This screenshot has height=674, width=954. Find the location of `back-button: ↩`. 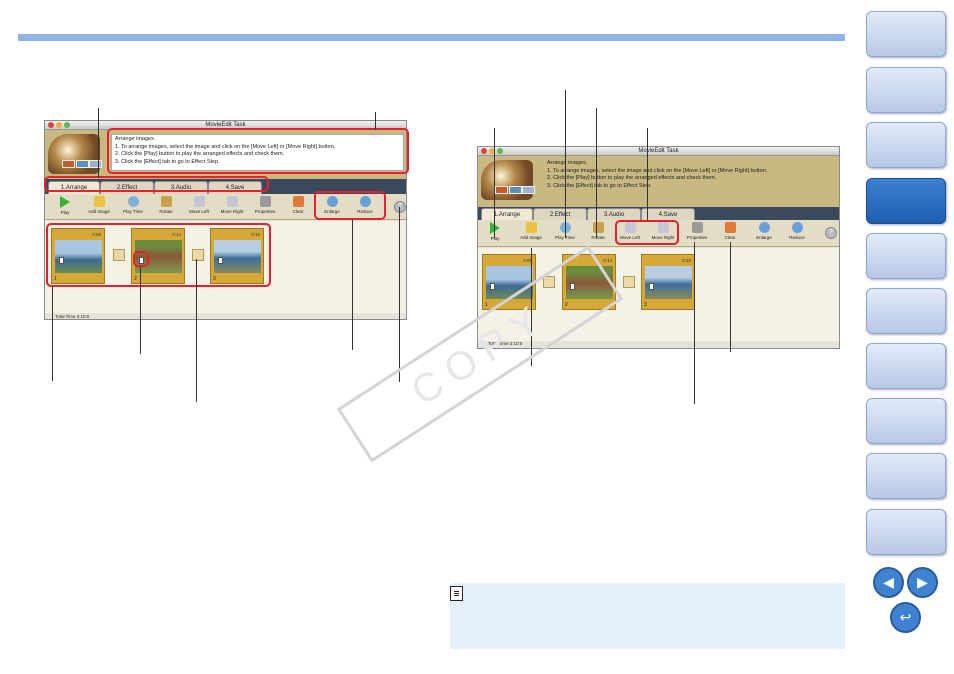

back-button: ↩ is located at coordinates (905, 617).